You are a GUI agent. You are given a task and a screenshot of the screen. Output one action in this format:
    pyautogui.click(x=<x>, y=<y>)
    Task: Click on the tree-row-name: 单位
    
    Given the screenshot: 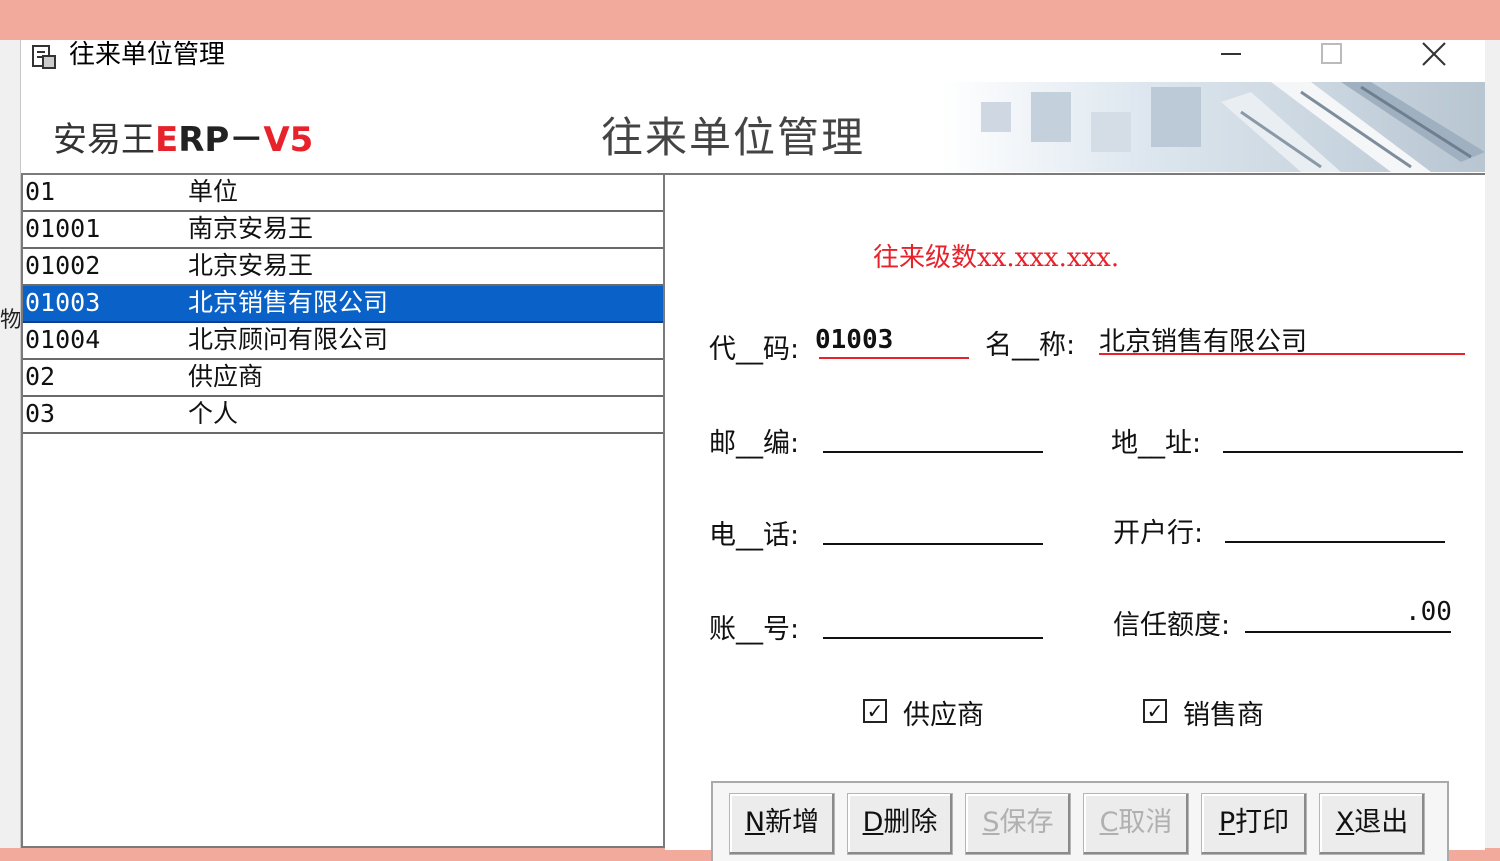 What is the action you would take?
    pyautogui.click(x=213, y=191)
    